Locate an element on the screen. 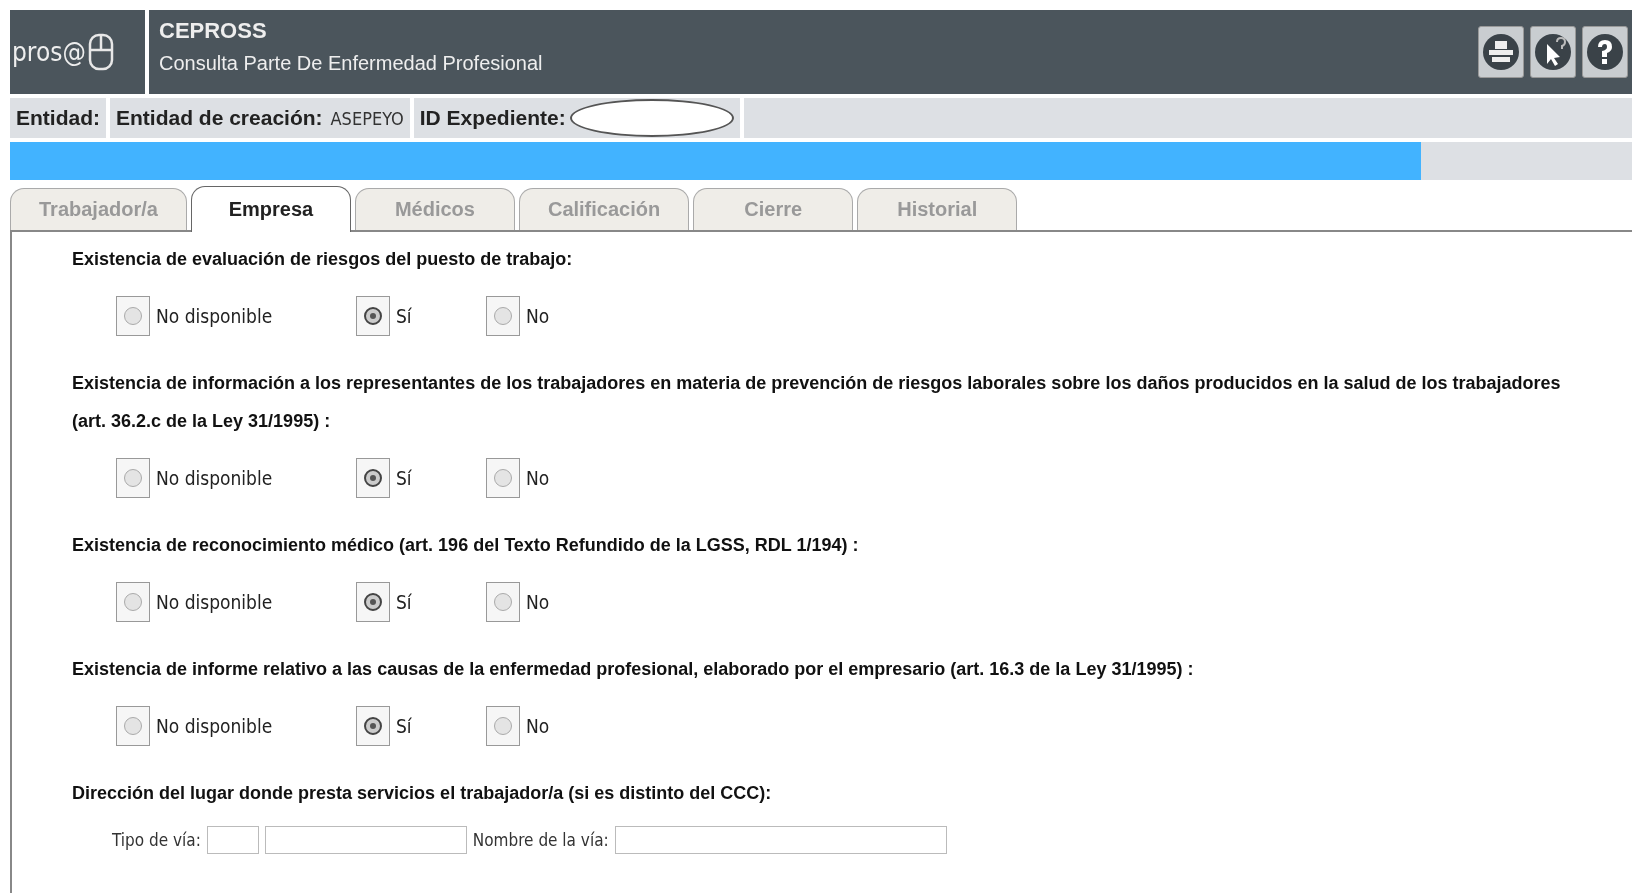 This screenshot has height=893, width=1632. question-text: Existencia de reconocimiento médico (art. 196 del Texto Refundido de la LGSS, RDL 1/194) : is located at coordinates (466, 545).